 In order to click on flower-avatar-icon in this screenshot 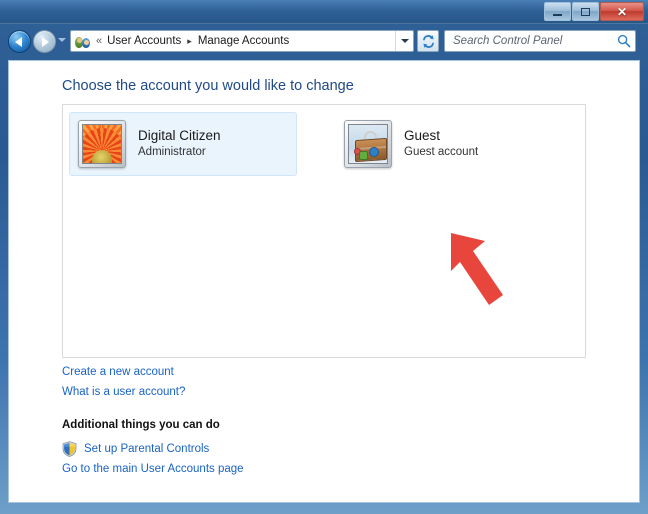, I will do `click(102, 144)`.